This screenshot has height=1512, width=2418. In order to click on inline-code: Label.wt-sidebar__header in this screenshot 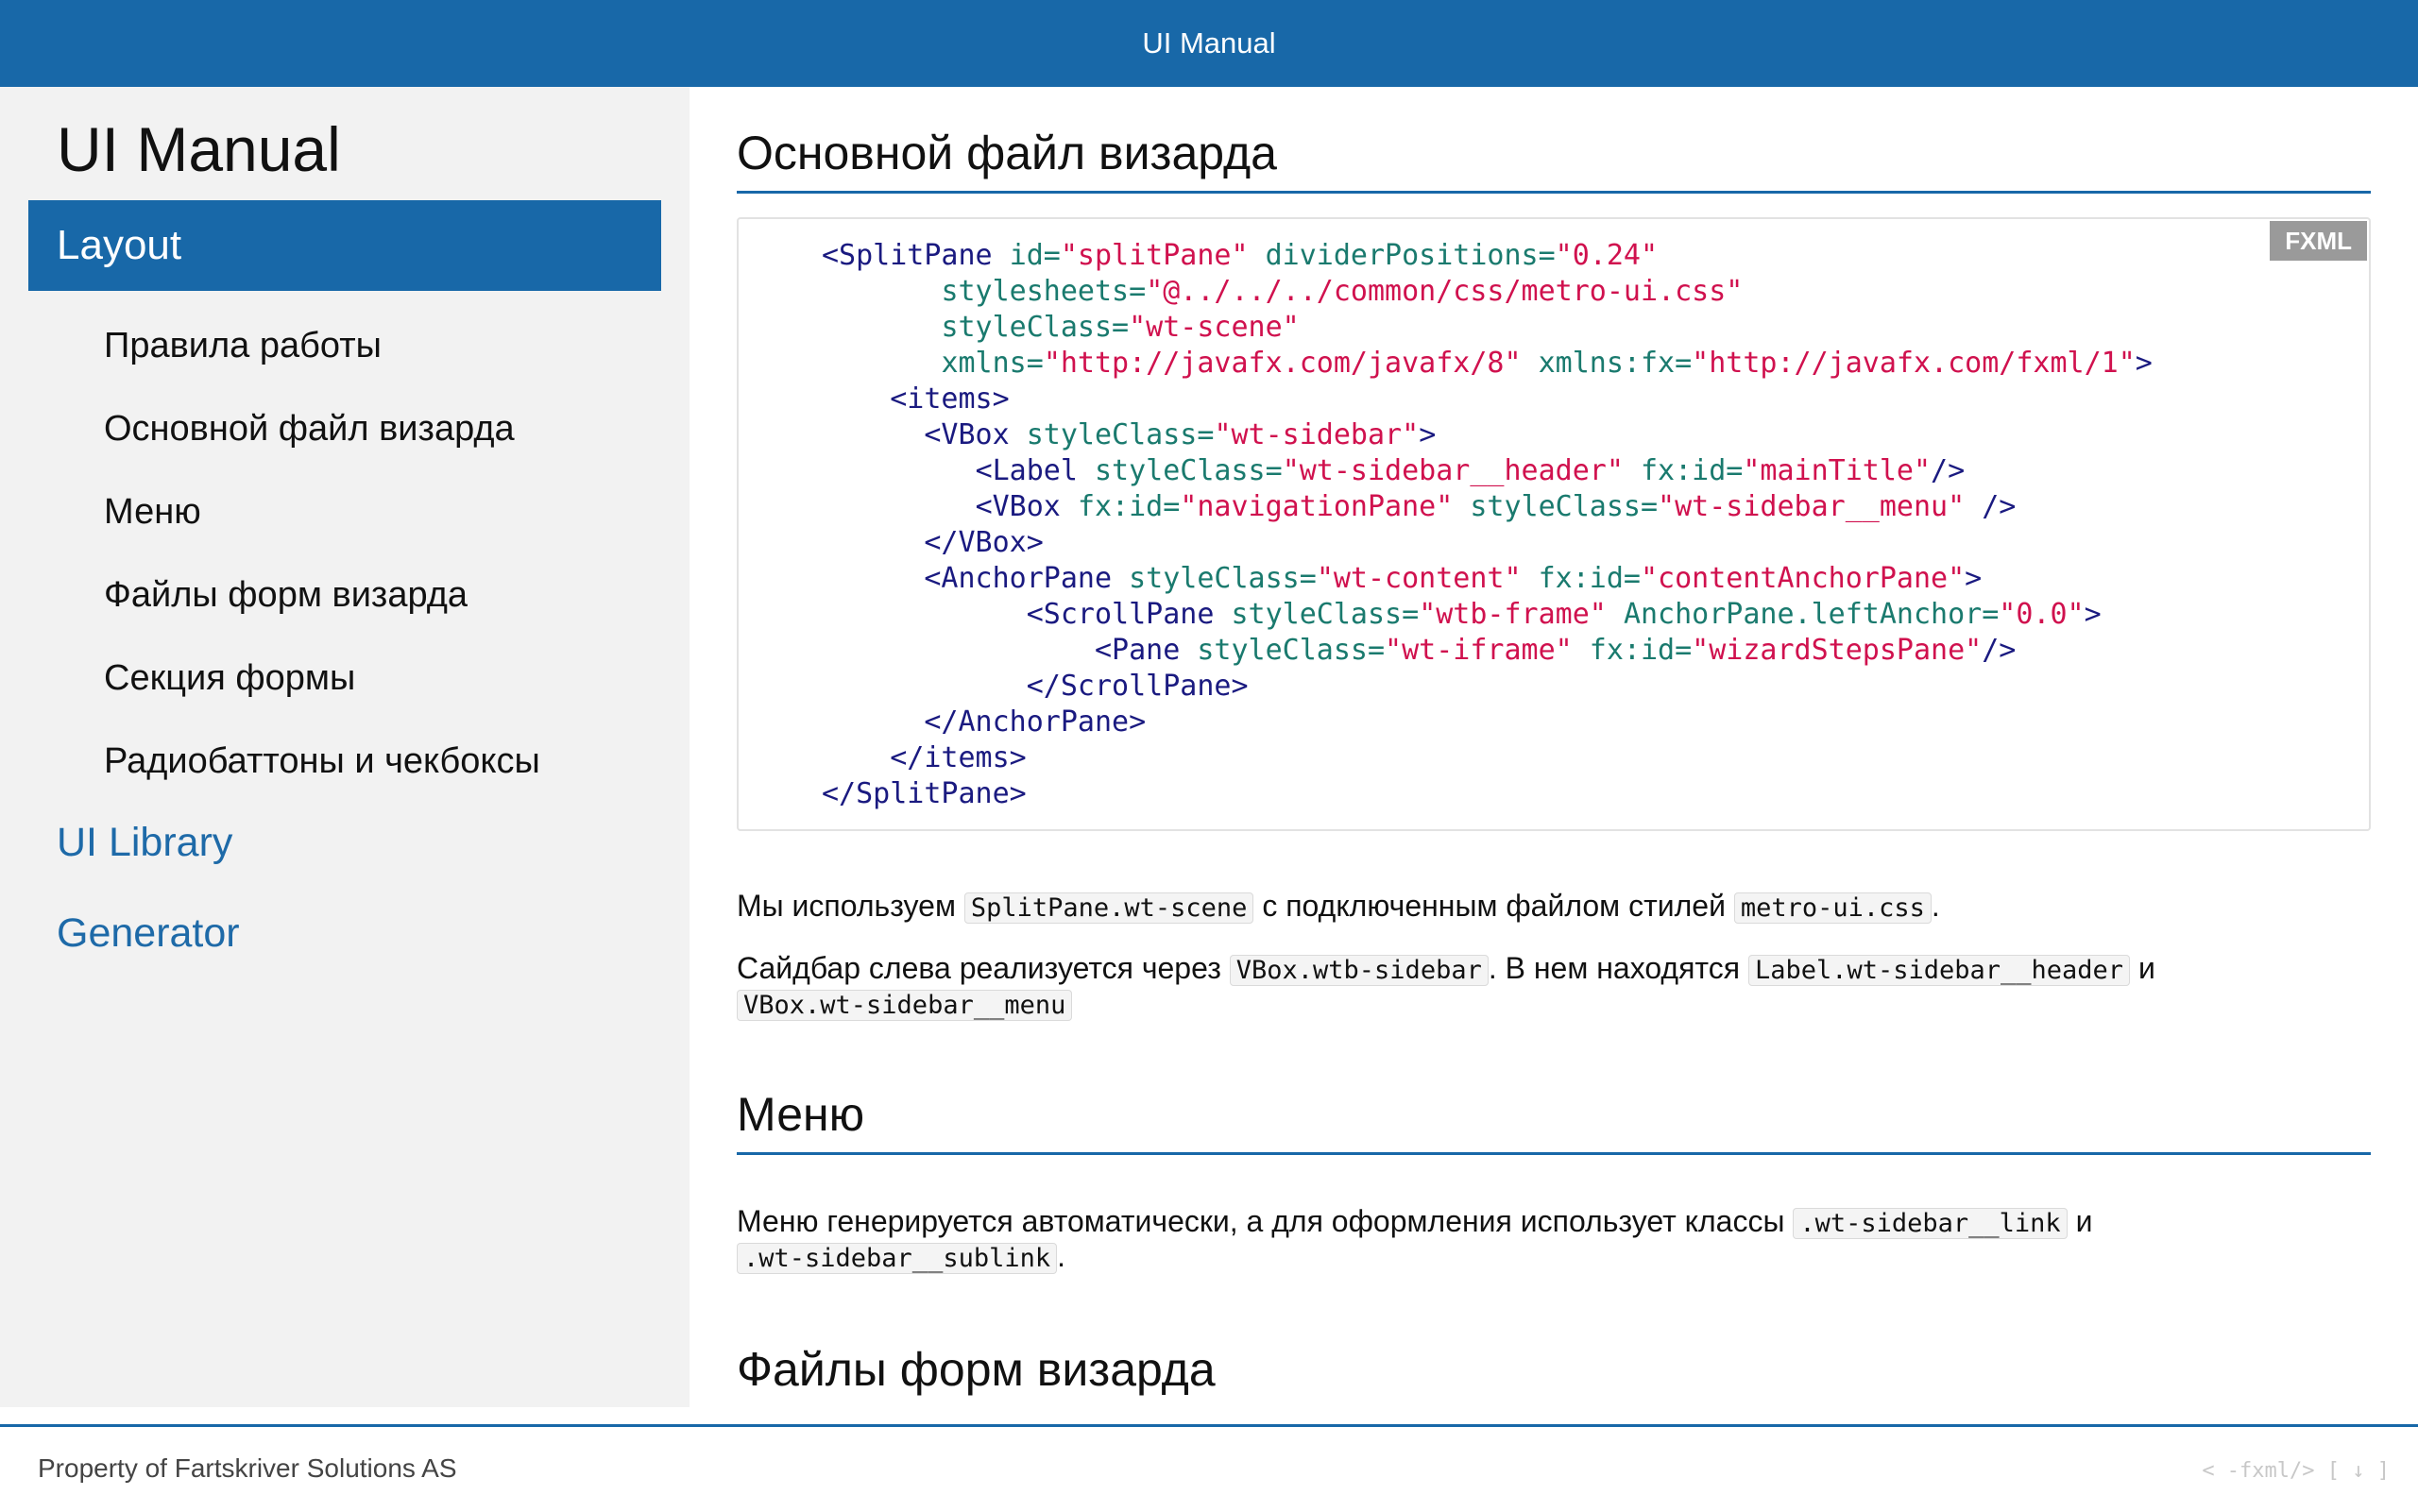, I will do `click(1939, 970)`.